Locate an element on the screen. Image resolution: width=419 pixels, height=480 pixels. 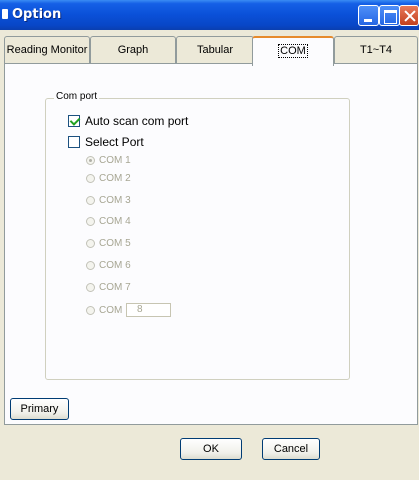
tab-t1-t4: T1~T4 is located at coordinates (376, 50).